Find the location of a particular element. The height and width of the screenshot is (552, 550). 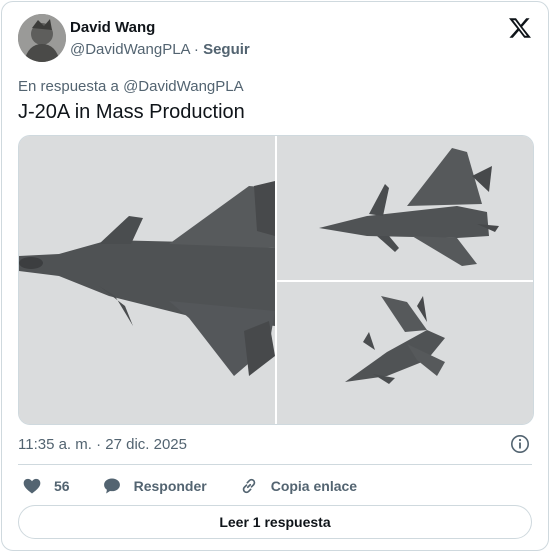

reply-label: Responder is located at coordinates (170, 486).